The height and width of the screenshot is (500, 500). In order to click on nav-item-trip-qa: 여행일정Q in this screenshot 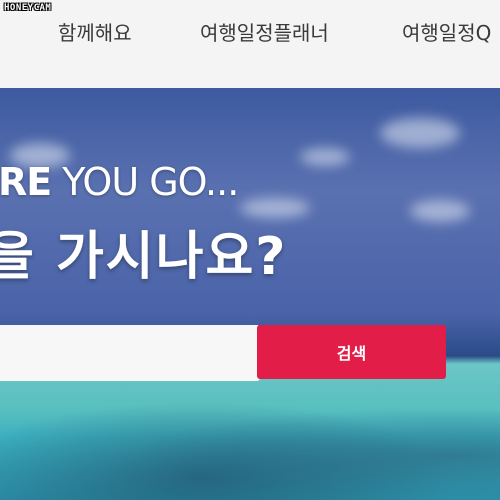, I will do `click(446, 31)`.